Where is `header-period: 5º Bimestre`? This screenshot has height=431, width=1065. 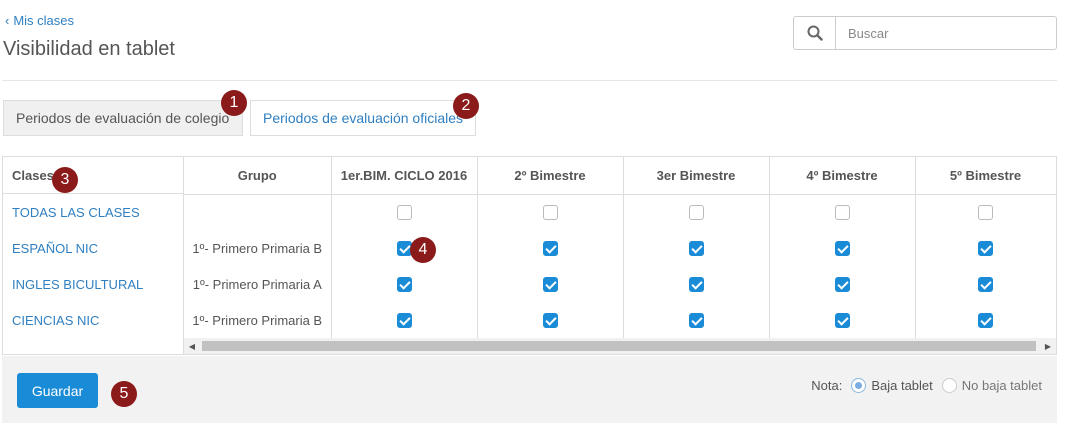 header-period: 5º Bimestre is located at coordinates (985, 176).